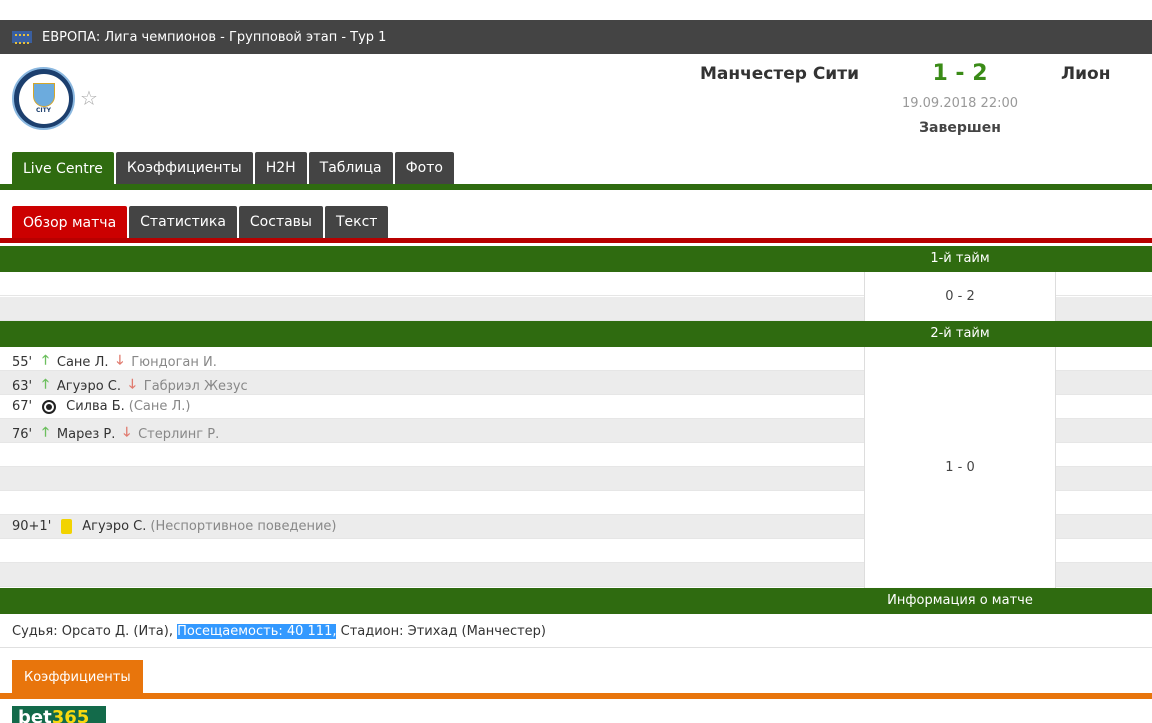 This screenshot has height=723, width=1152. I want to click on goal-ball-icon, so click(49, 406).